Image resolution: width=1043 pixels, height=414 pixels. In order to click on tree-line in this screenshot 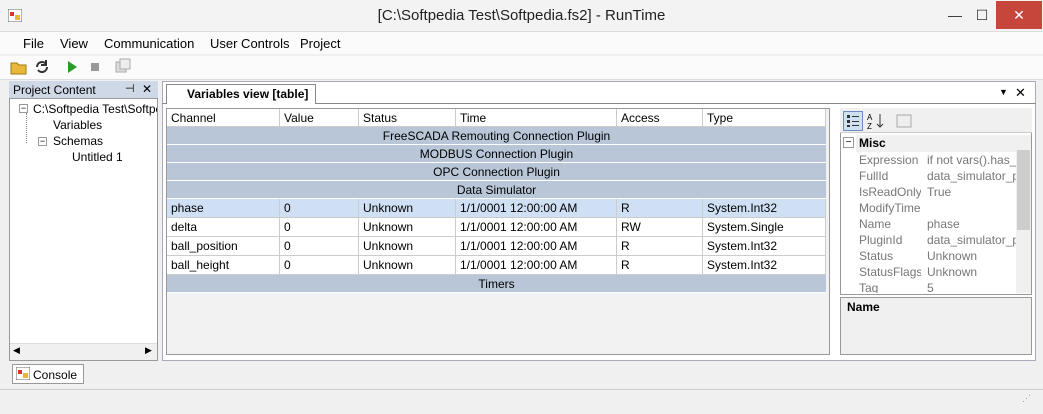, I will do `click(26, 128)`.